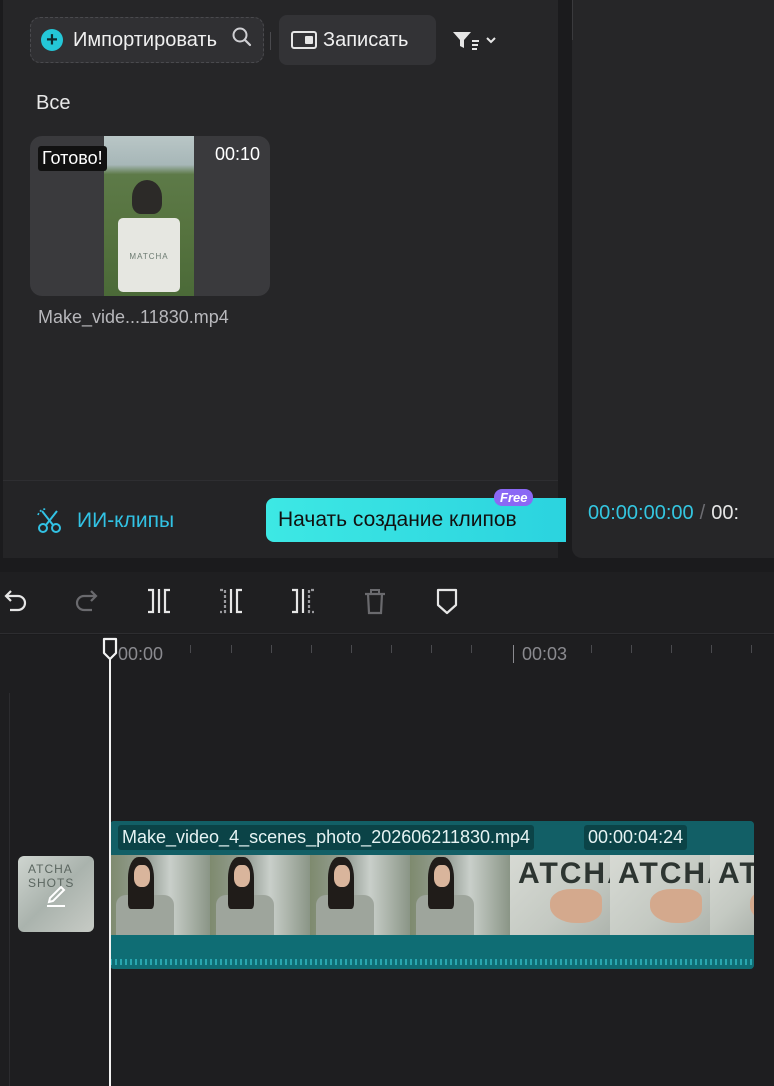  Describe the element at coordinates (284, 519) in the screenshot. I see `ai-clips-bar: ИИ-клипы Начать создание клипов Free` at that location.